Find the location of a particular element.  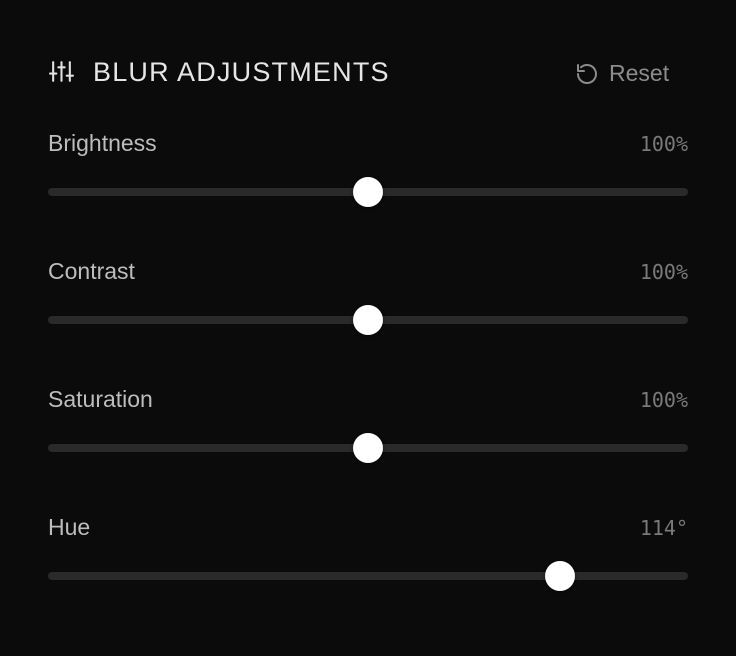

brightness-slider-track is located at coordinates (368, 192).